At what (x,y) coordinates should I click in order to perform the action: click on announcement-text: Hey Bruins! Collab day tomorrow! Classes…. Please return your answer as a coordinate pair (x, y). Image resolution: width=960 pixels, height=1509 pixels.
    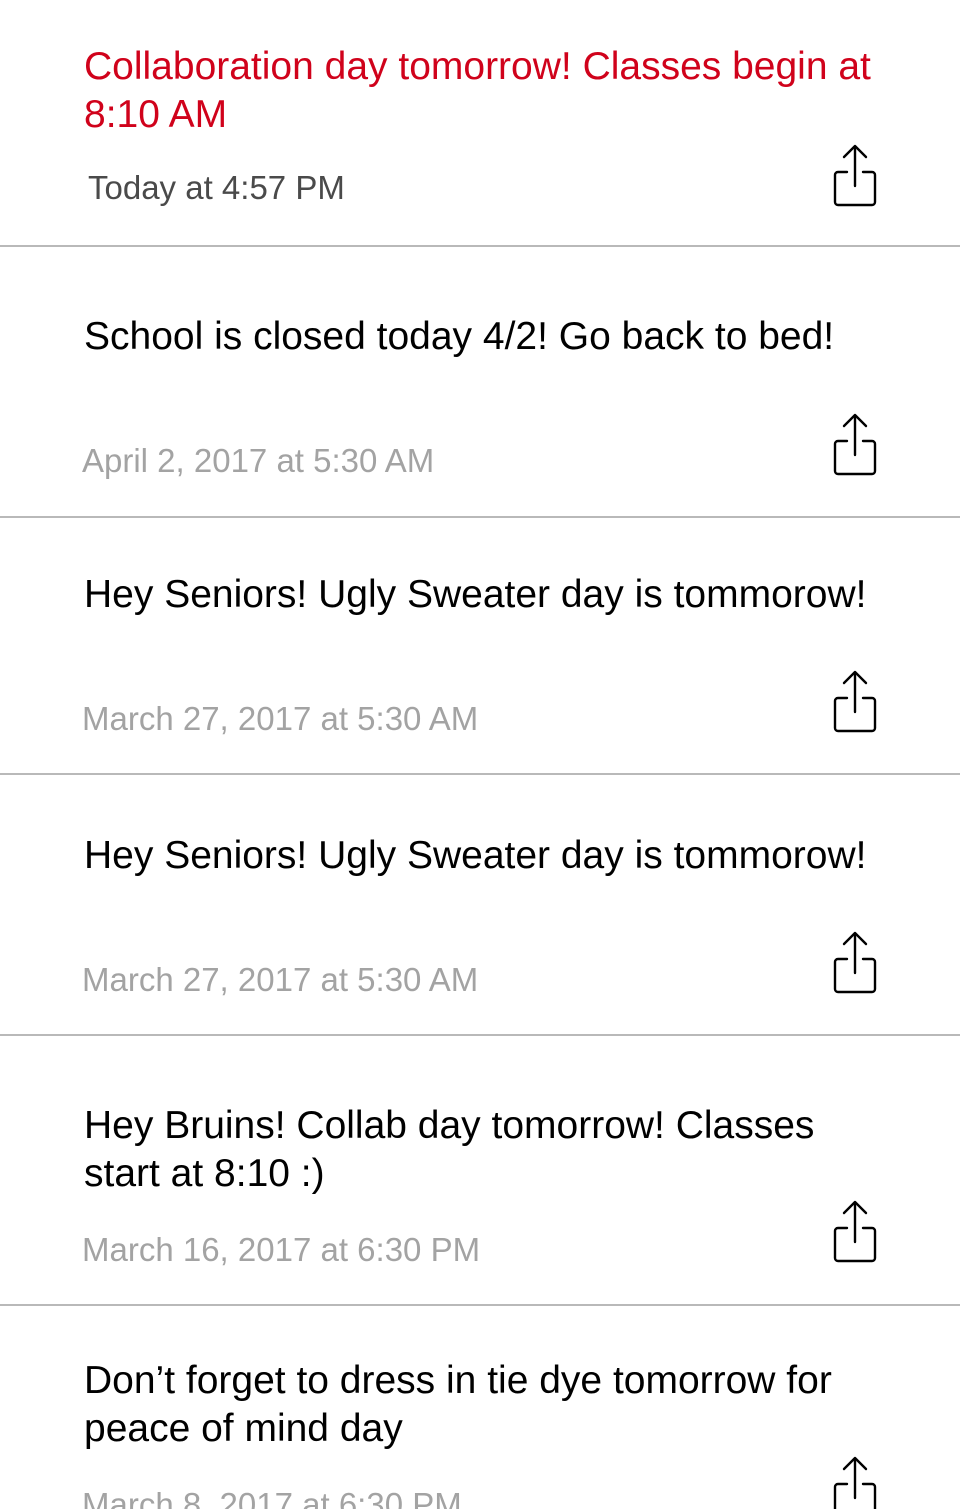
    Looking at the image, I should click on (449, 1149).